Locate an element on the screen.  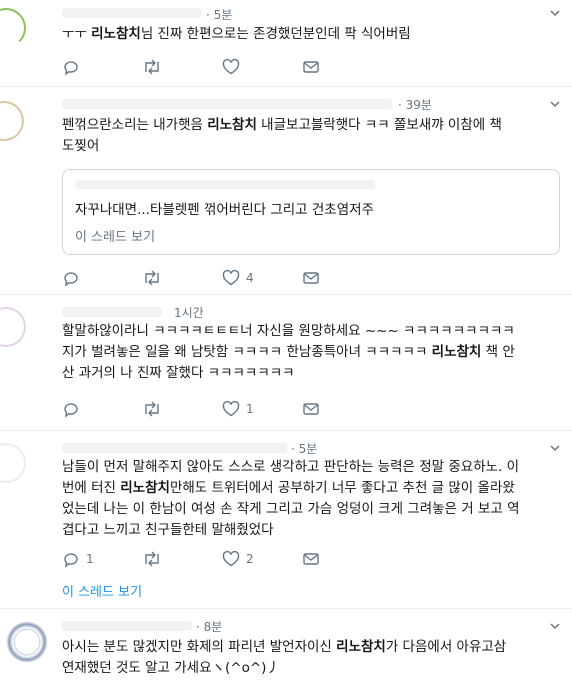
like-count: 4 is located at coordinates (250, 278).